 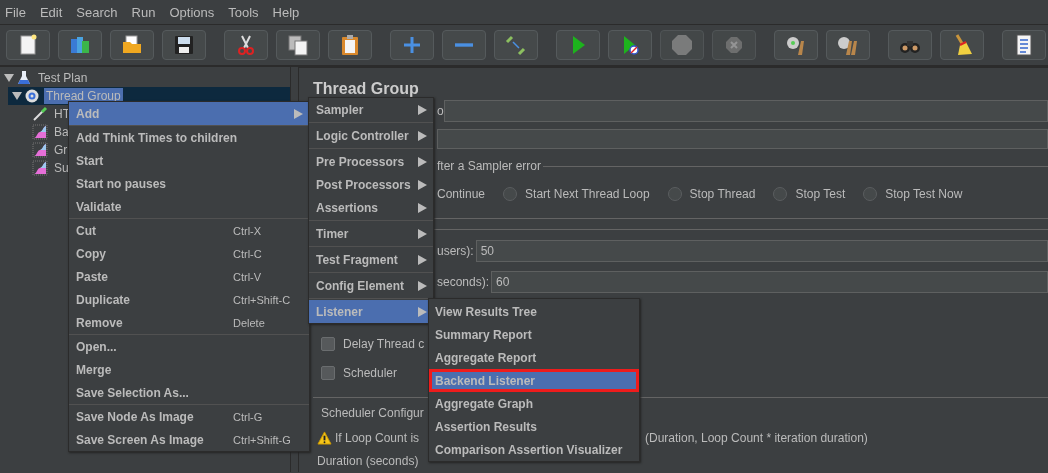 What do you see at coordinates (440, 111) in the screenshot?
I see `label-fragment: o` at bounding box center [440, 111].